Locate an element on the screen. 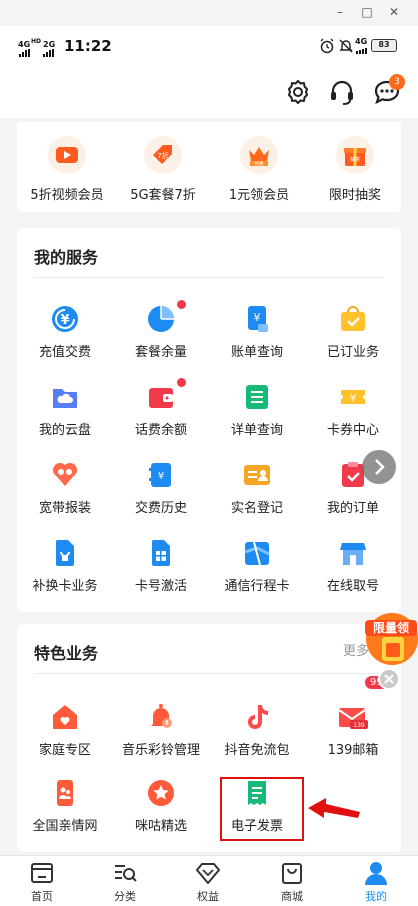 The height and width of the screenshot is (906, 418). battery-indicator: 83 is located at coordinates (384, 45).